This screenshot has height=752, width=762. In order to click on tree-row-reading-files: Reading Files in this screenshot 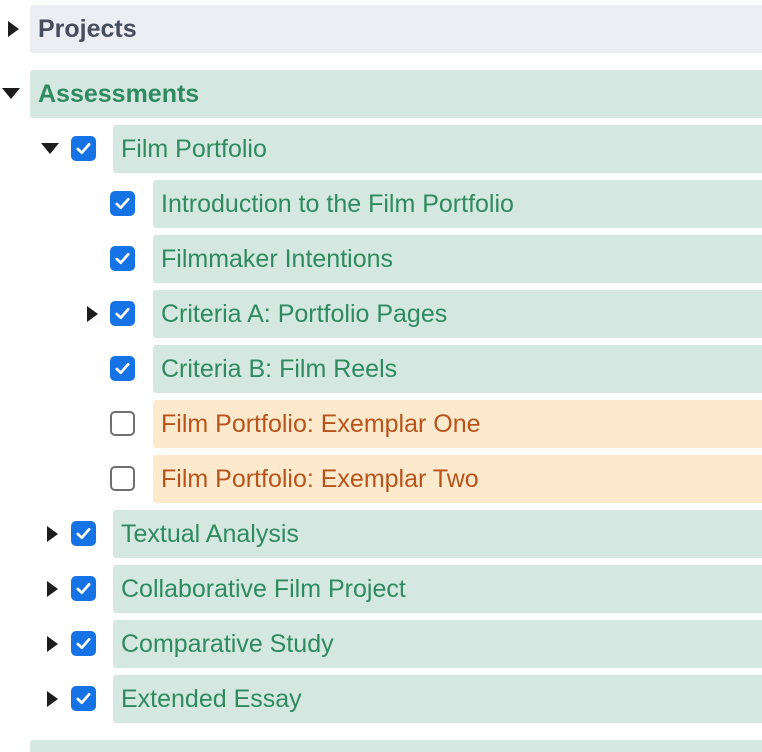, I will do `click(381, 746)`.